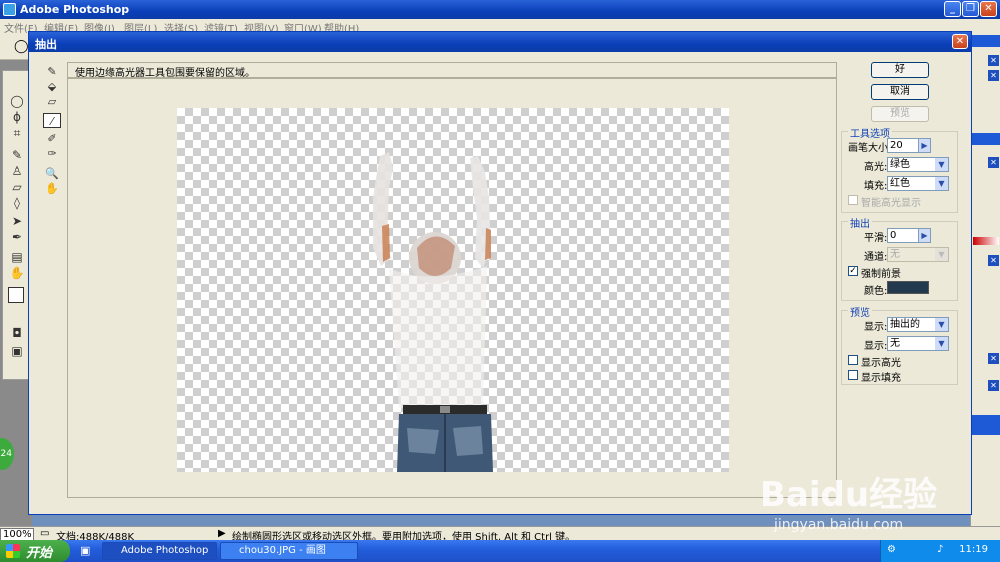 This screenshot has width=1000, height=562. I want to click on dialog-titlebar: 抽出, so click(500, 42).